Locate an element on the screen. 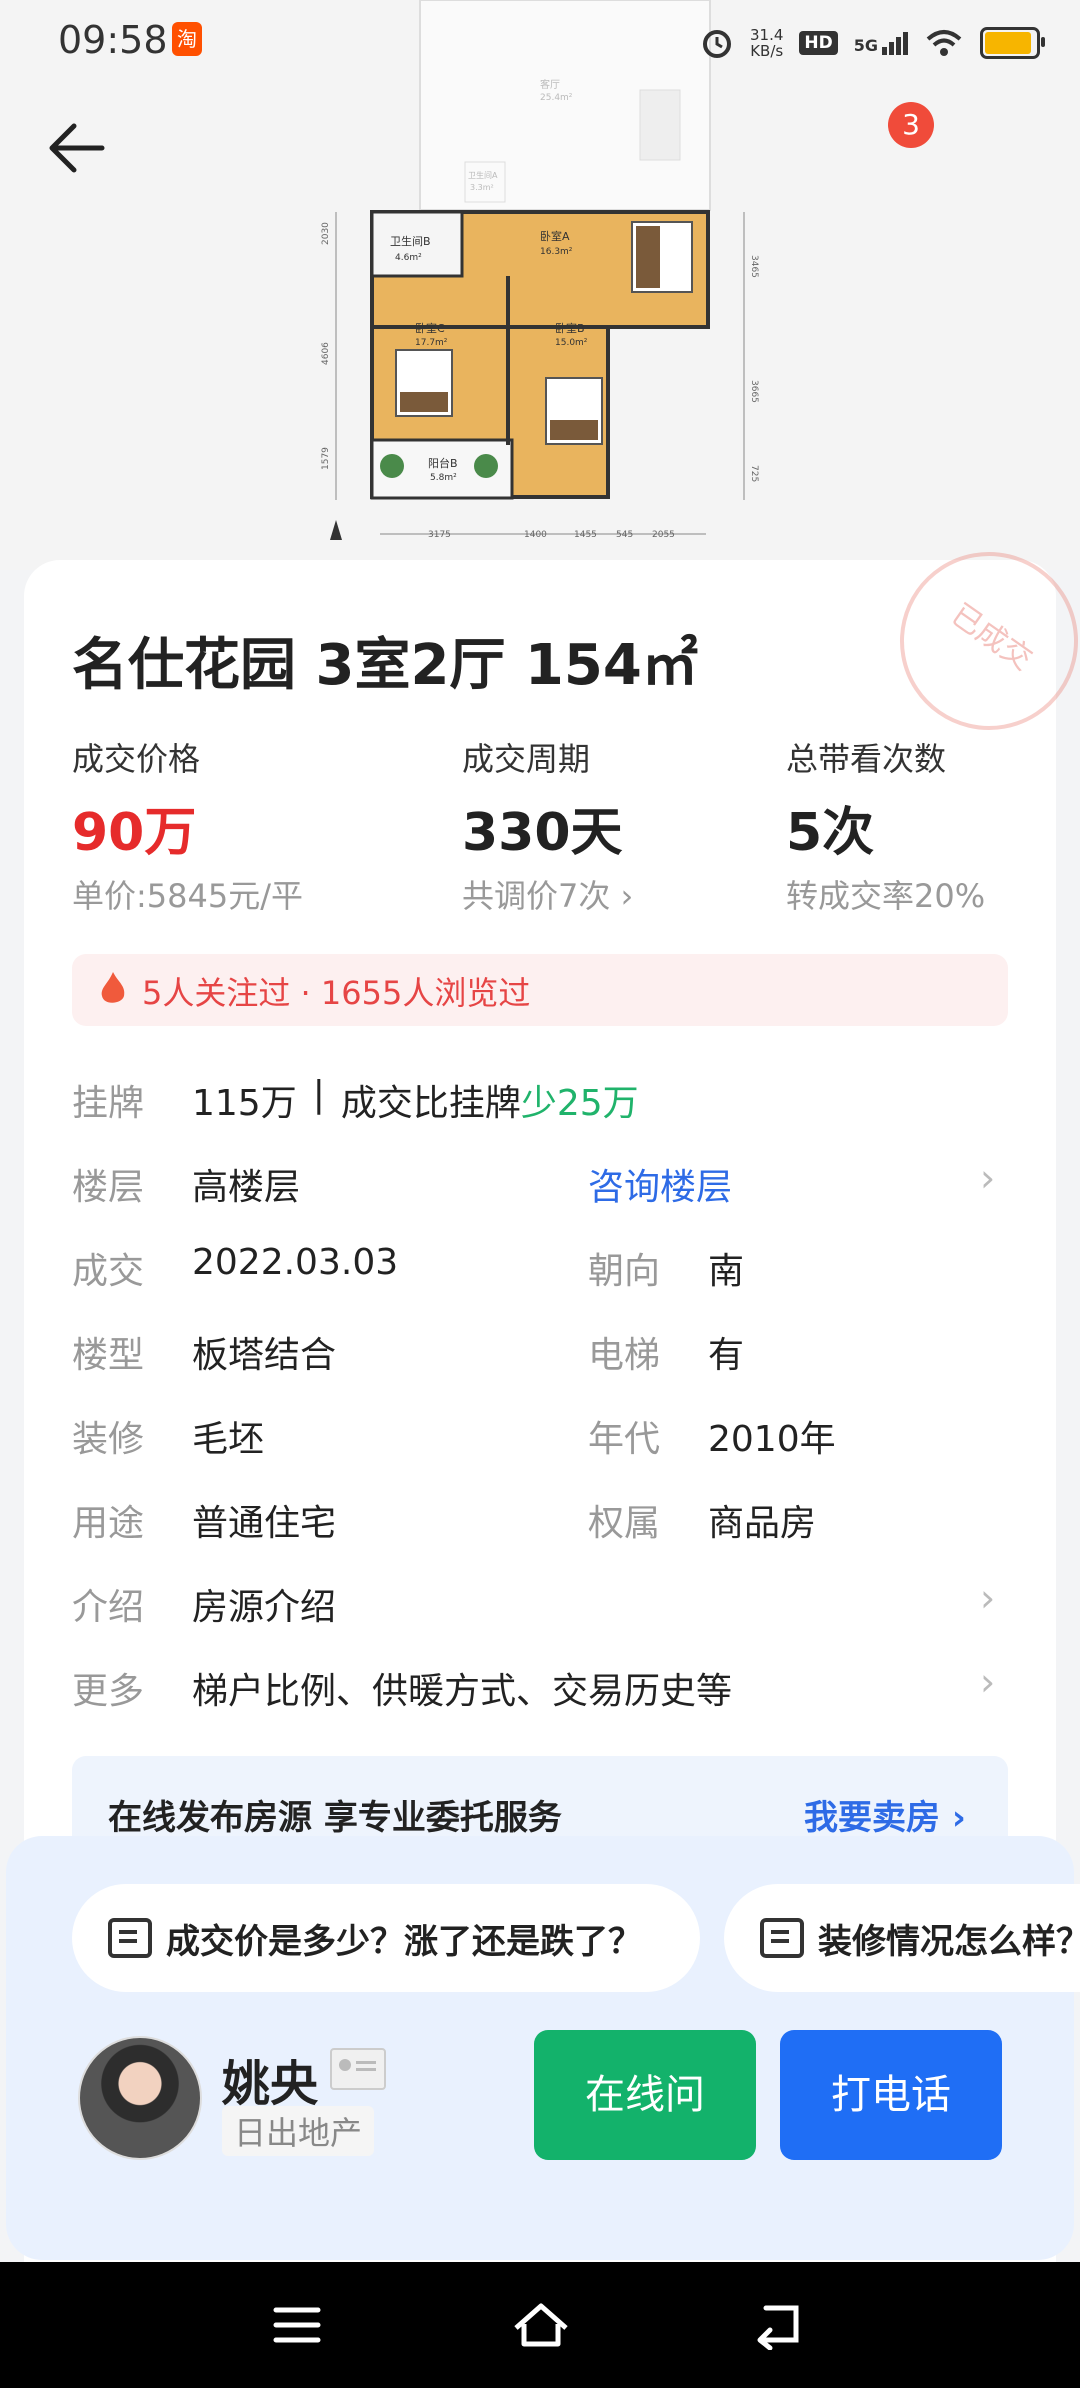 The height and width of the screenshot is (2388, 1080). decoration-value: 毛坯 is located at coordinates (228, 1439).